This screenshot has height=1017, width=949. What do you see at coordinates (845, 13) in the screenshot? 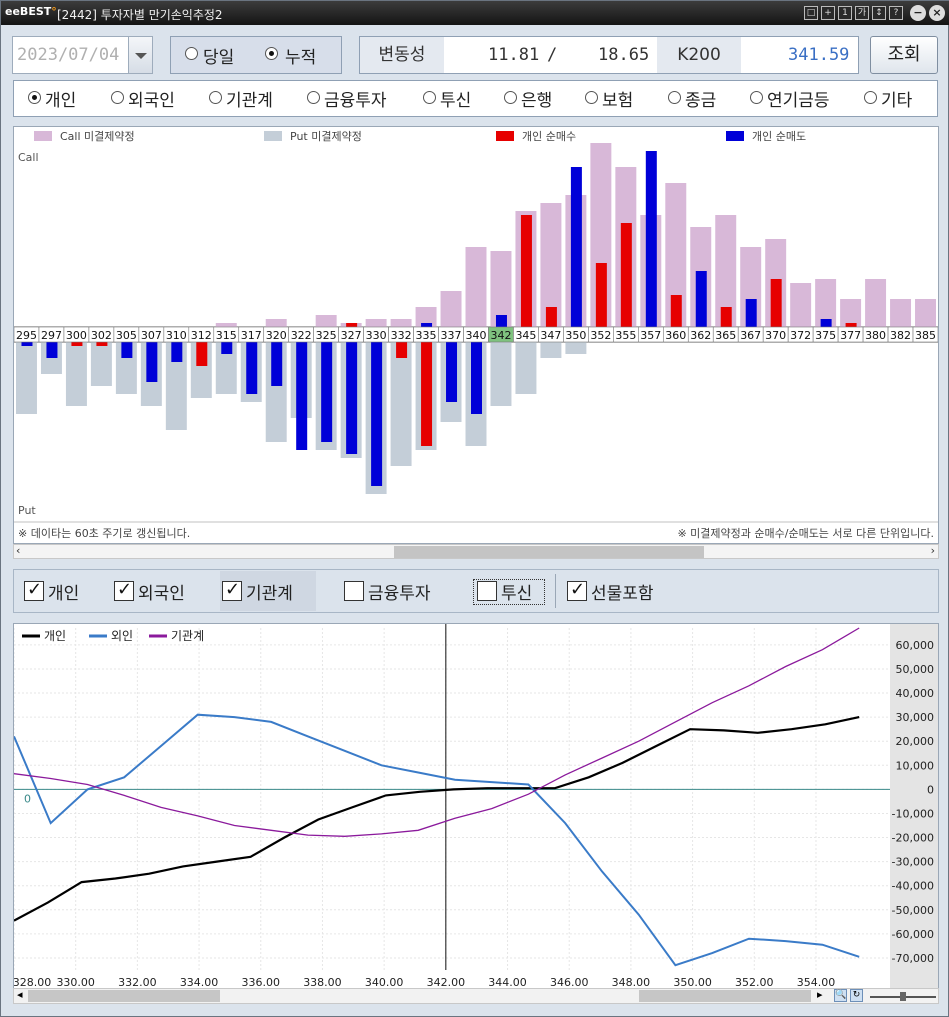
I see `link-icon: 1` at bounding box center [845, 13].